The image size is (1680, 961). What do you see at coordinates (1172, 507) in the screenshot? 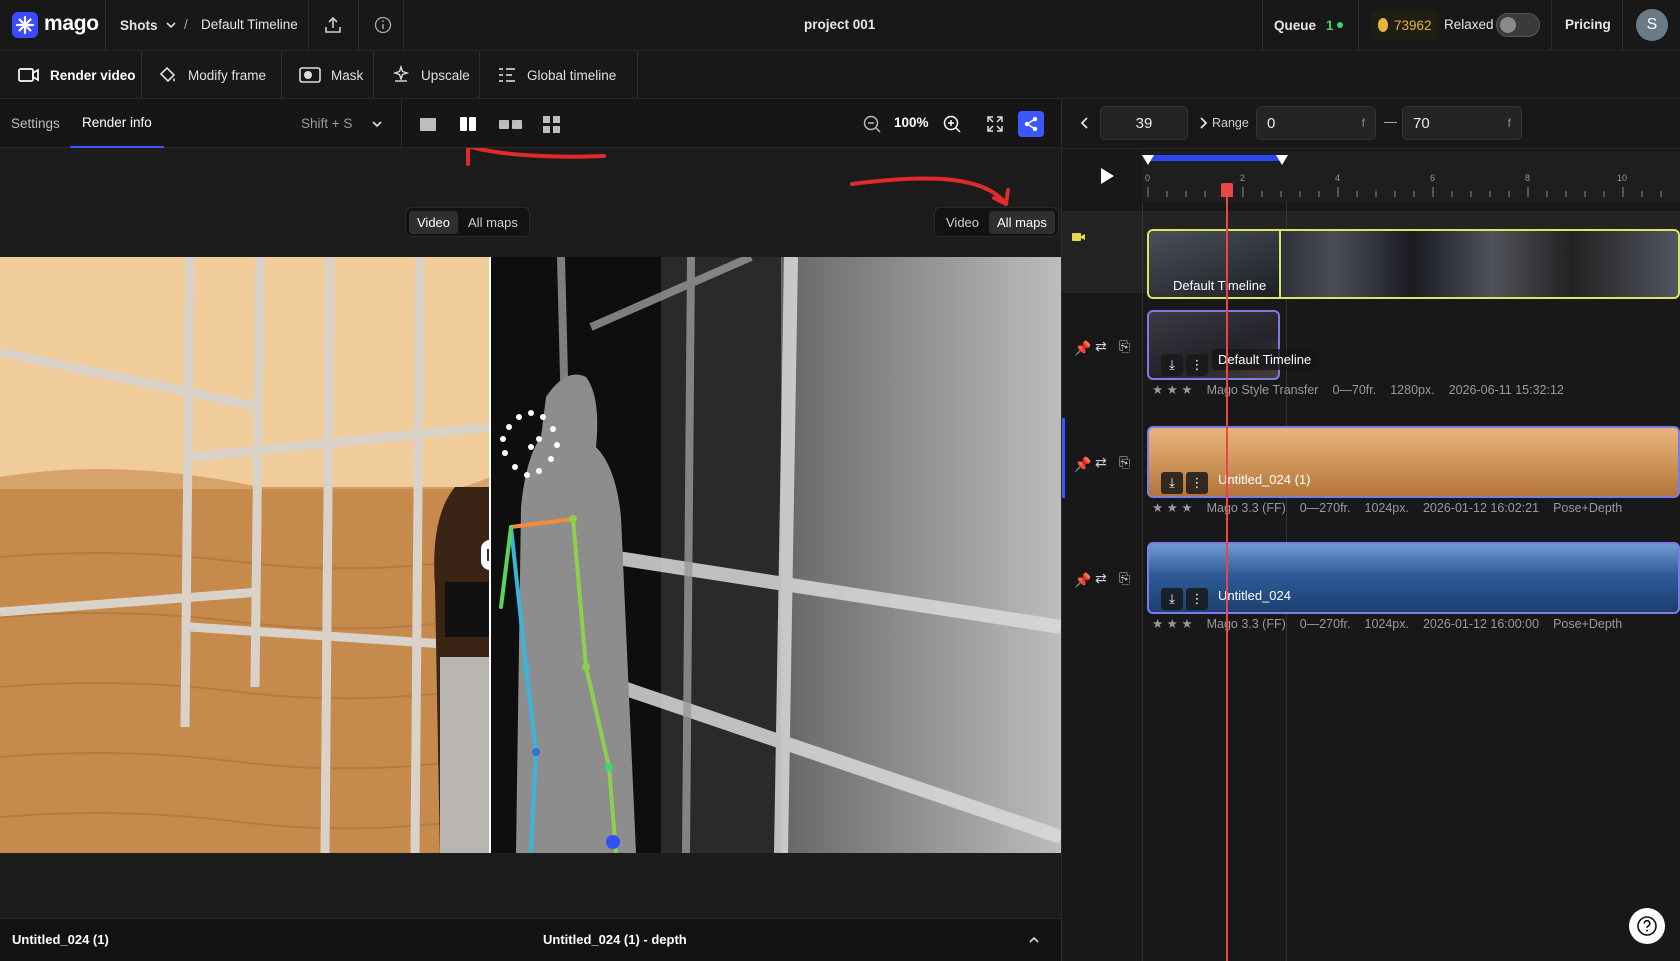
I see `track-2-rating: ★ ★ ★` at bounding box center [1172, 507].